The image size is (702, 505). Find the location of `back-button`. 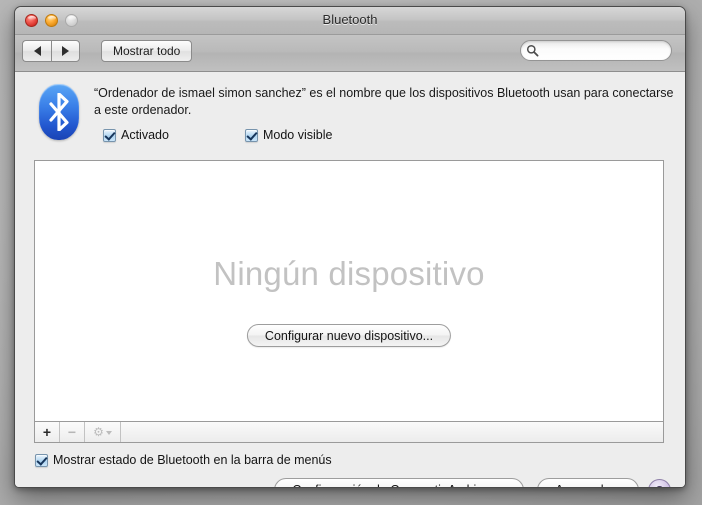

back-button is located at coordinates (36, 51).